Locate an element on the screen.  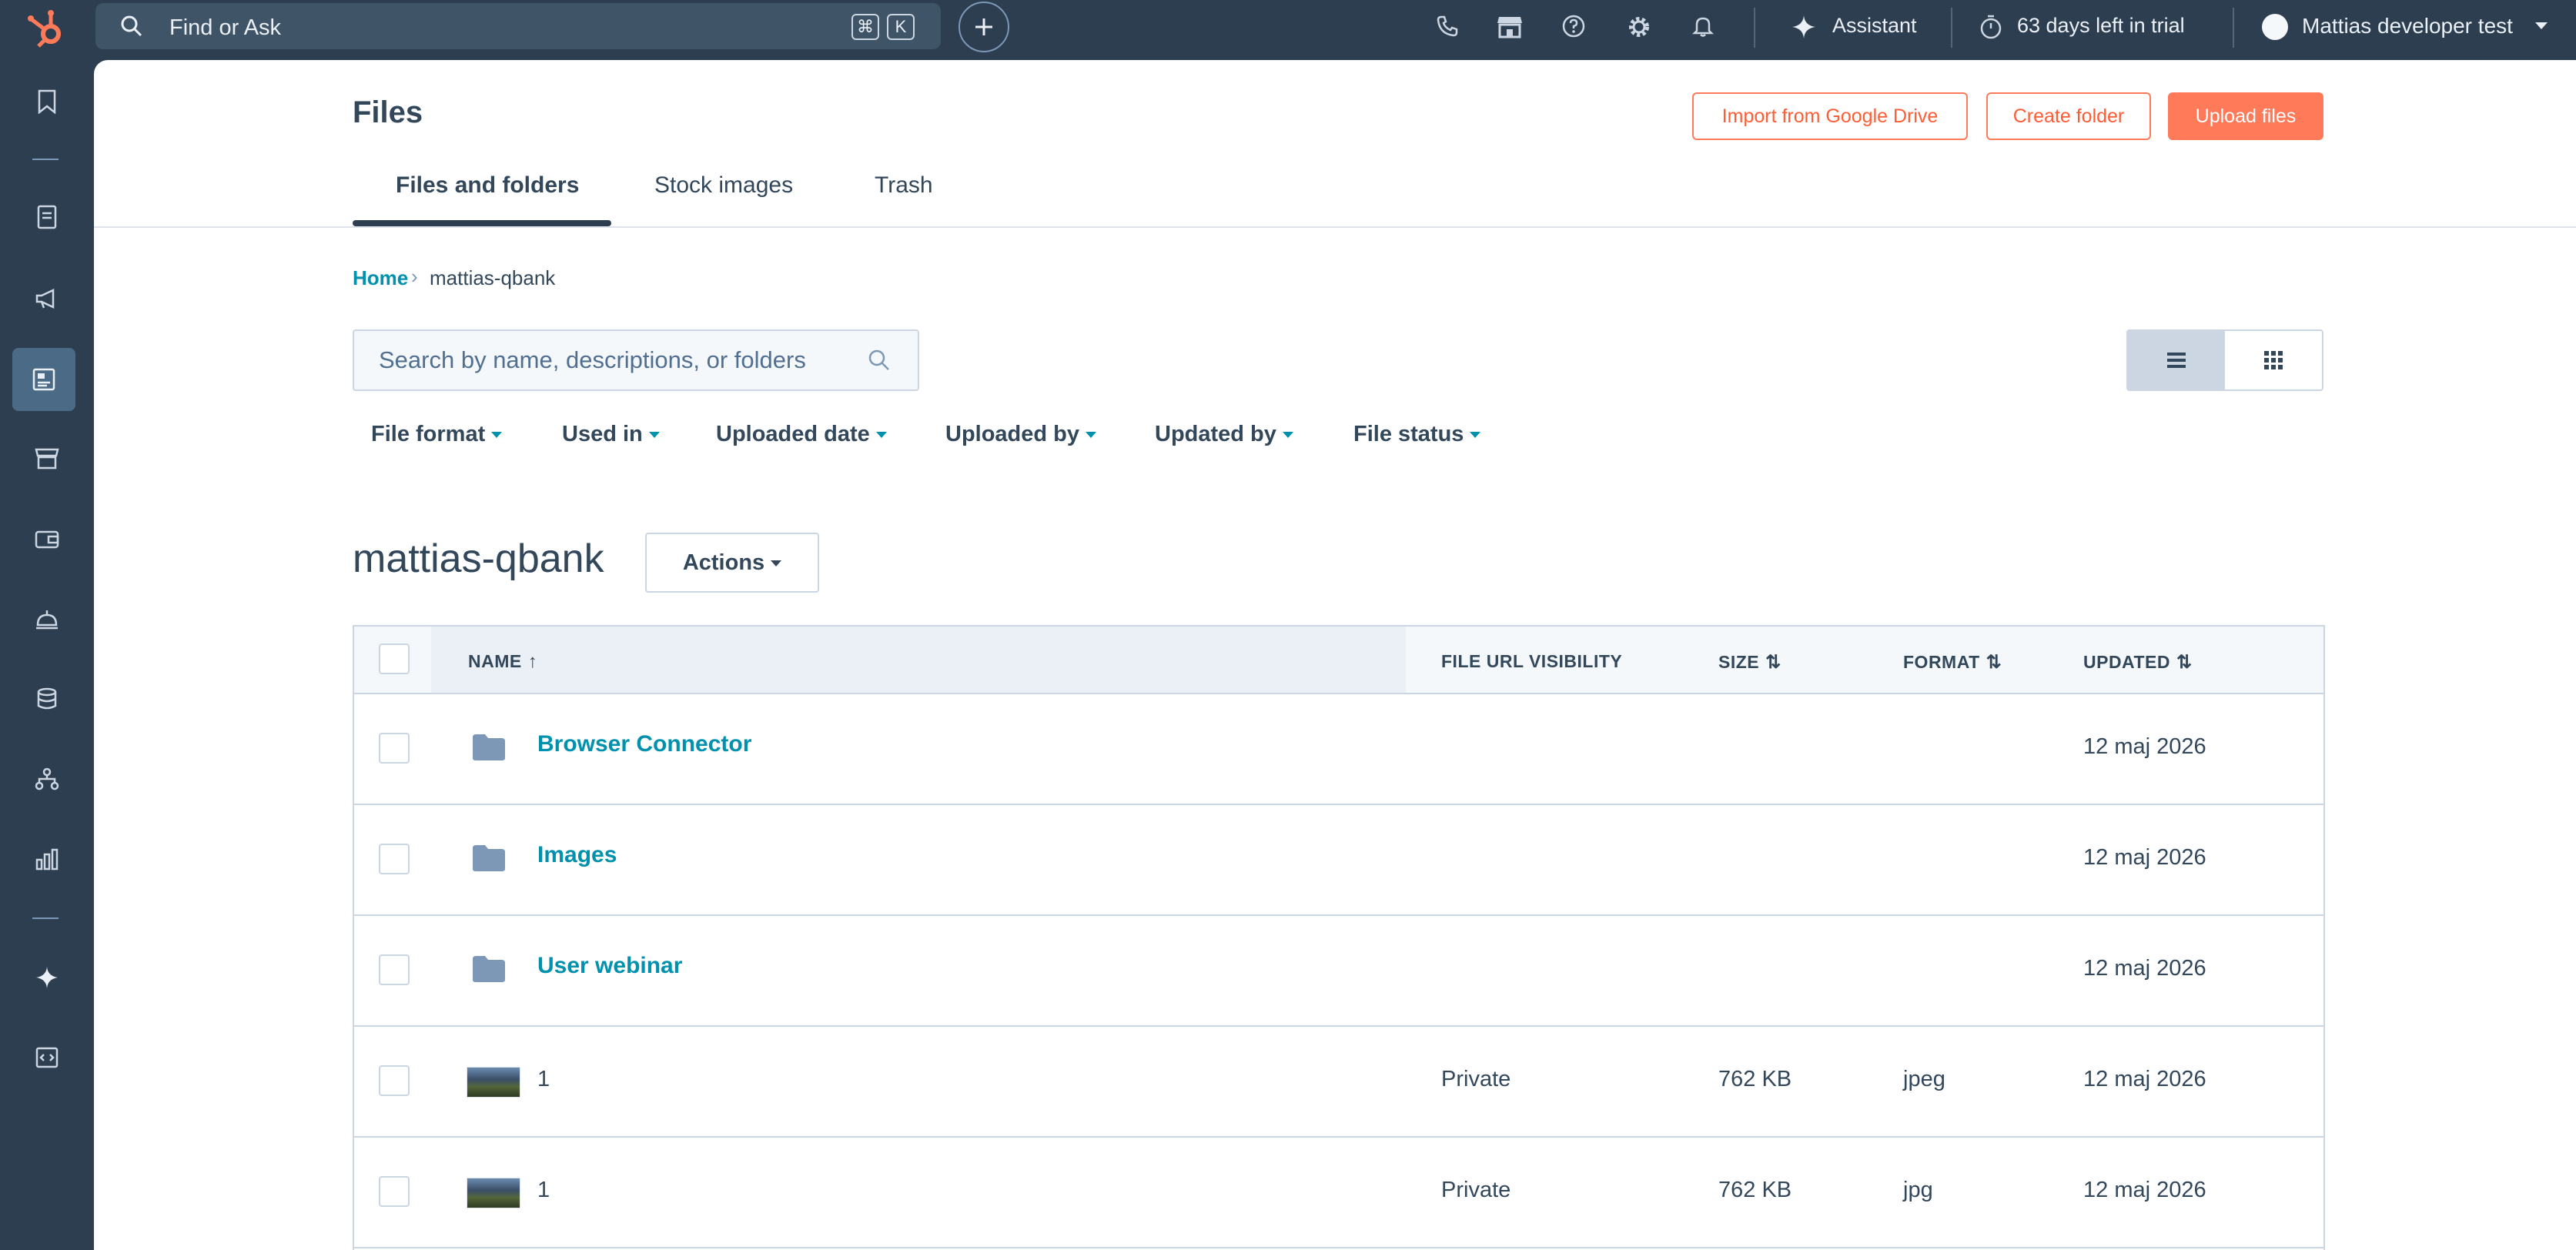
breeze-nav is located at coordinates (47, 977).